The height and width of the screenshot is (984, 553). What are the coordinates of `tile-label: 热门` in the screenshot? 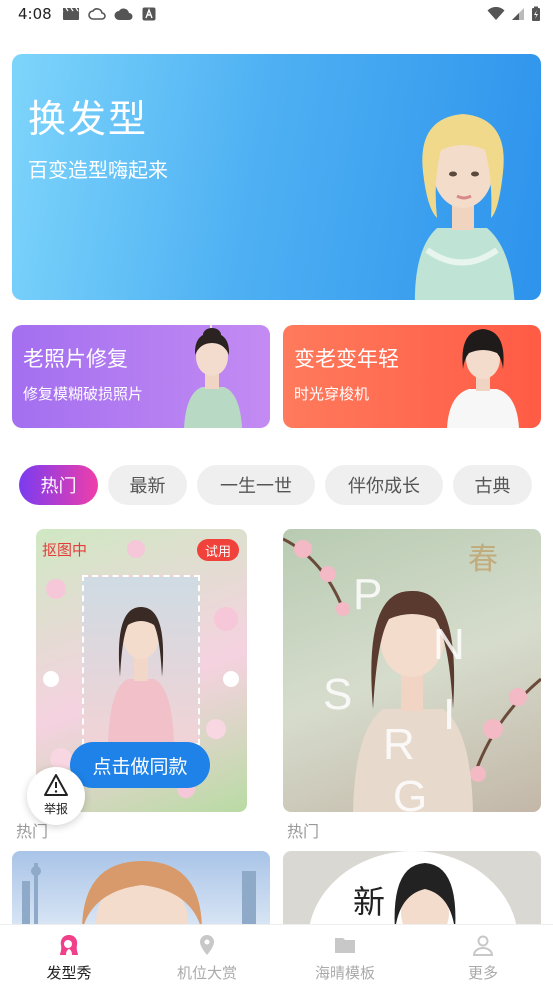 It's located at (303, 831).